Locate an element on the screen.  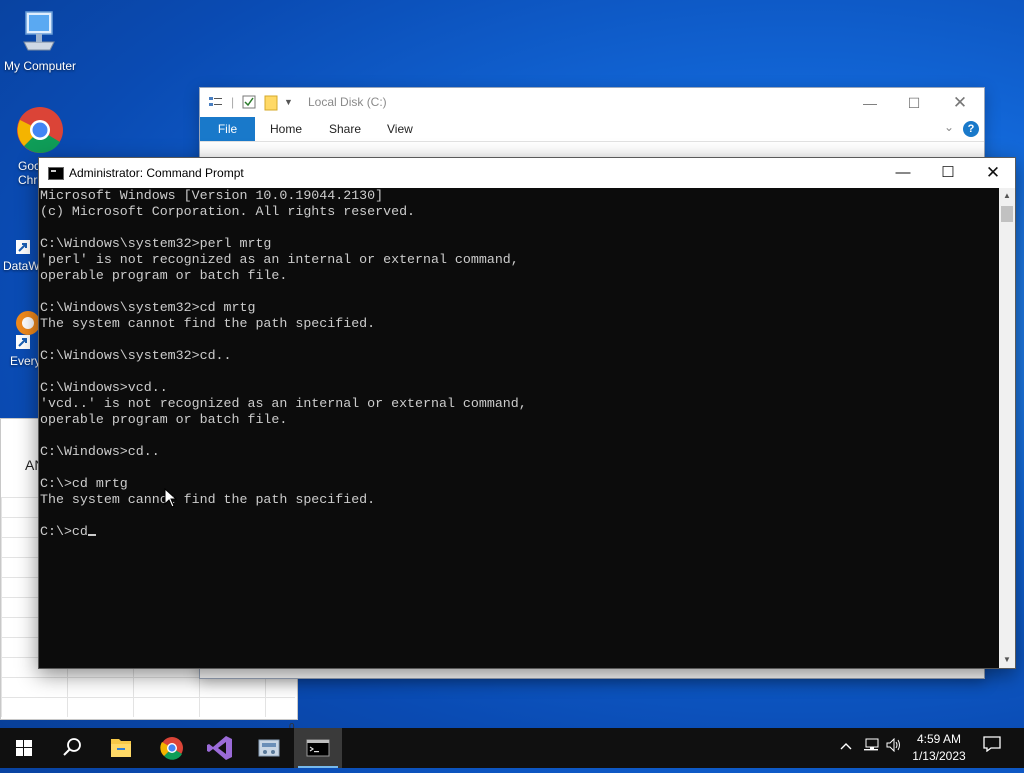
taskbar-file-explorer is located at coordinates (121, 748).